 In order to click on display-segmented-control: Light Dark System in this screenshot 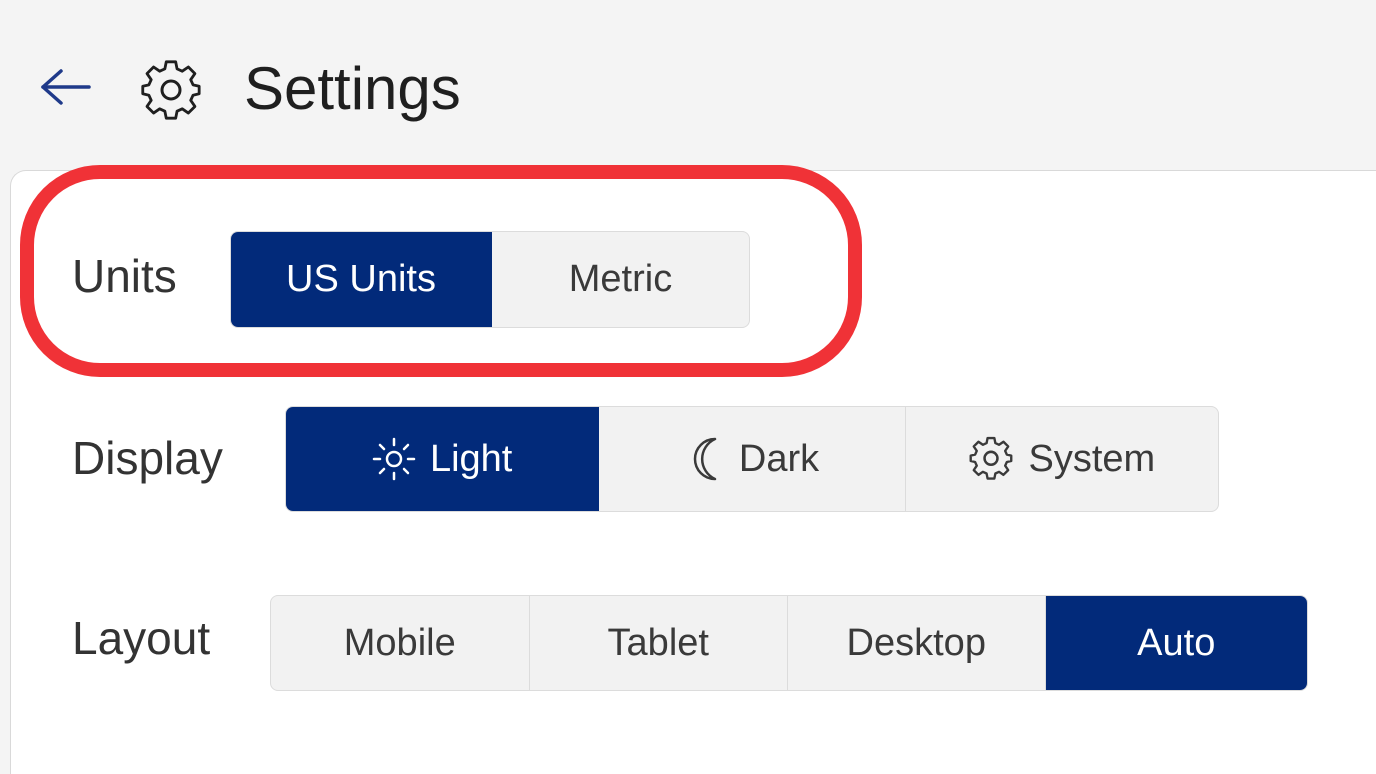, I will do `click(752, 459)`.